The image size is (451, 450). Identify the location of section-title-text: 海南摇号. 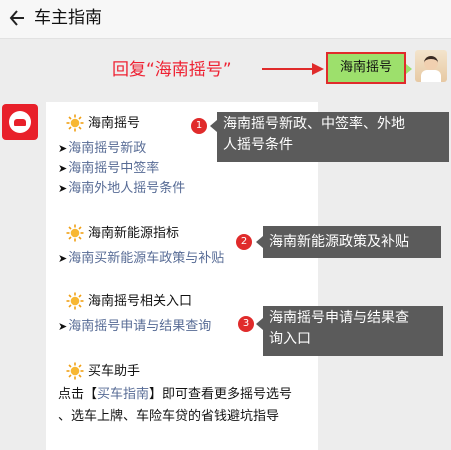
(114, 123).